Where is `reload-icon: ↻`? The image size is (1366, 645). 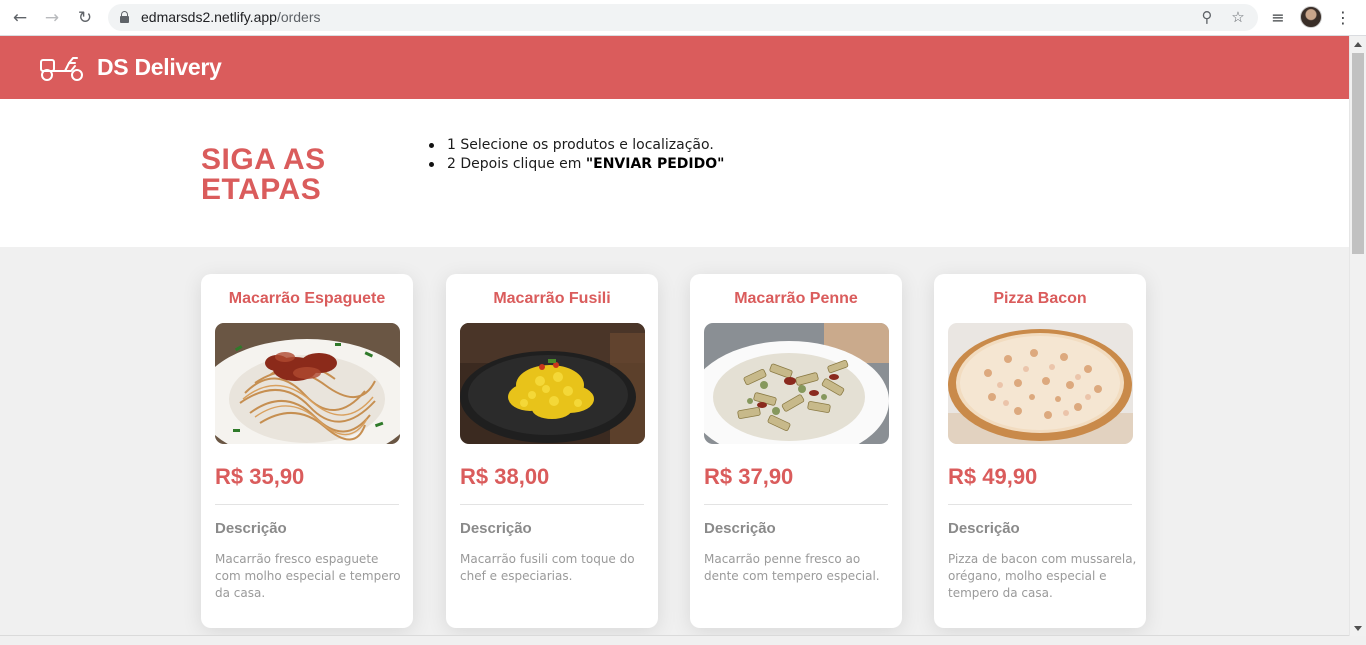
reload-icon: ↻ is located at coordinates (85, 18).